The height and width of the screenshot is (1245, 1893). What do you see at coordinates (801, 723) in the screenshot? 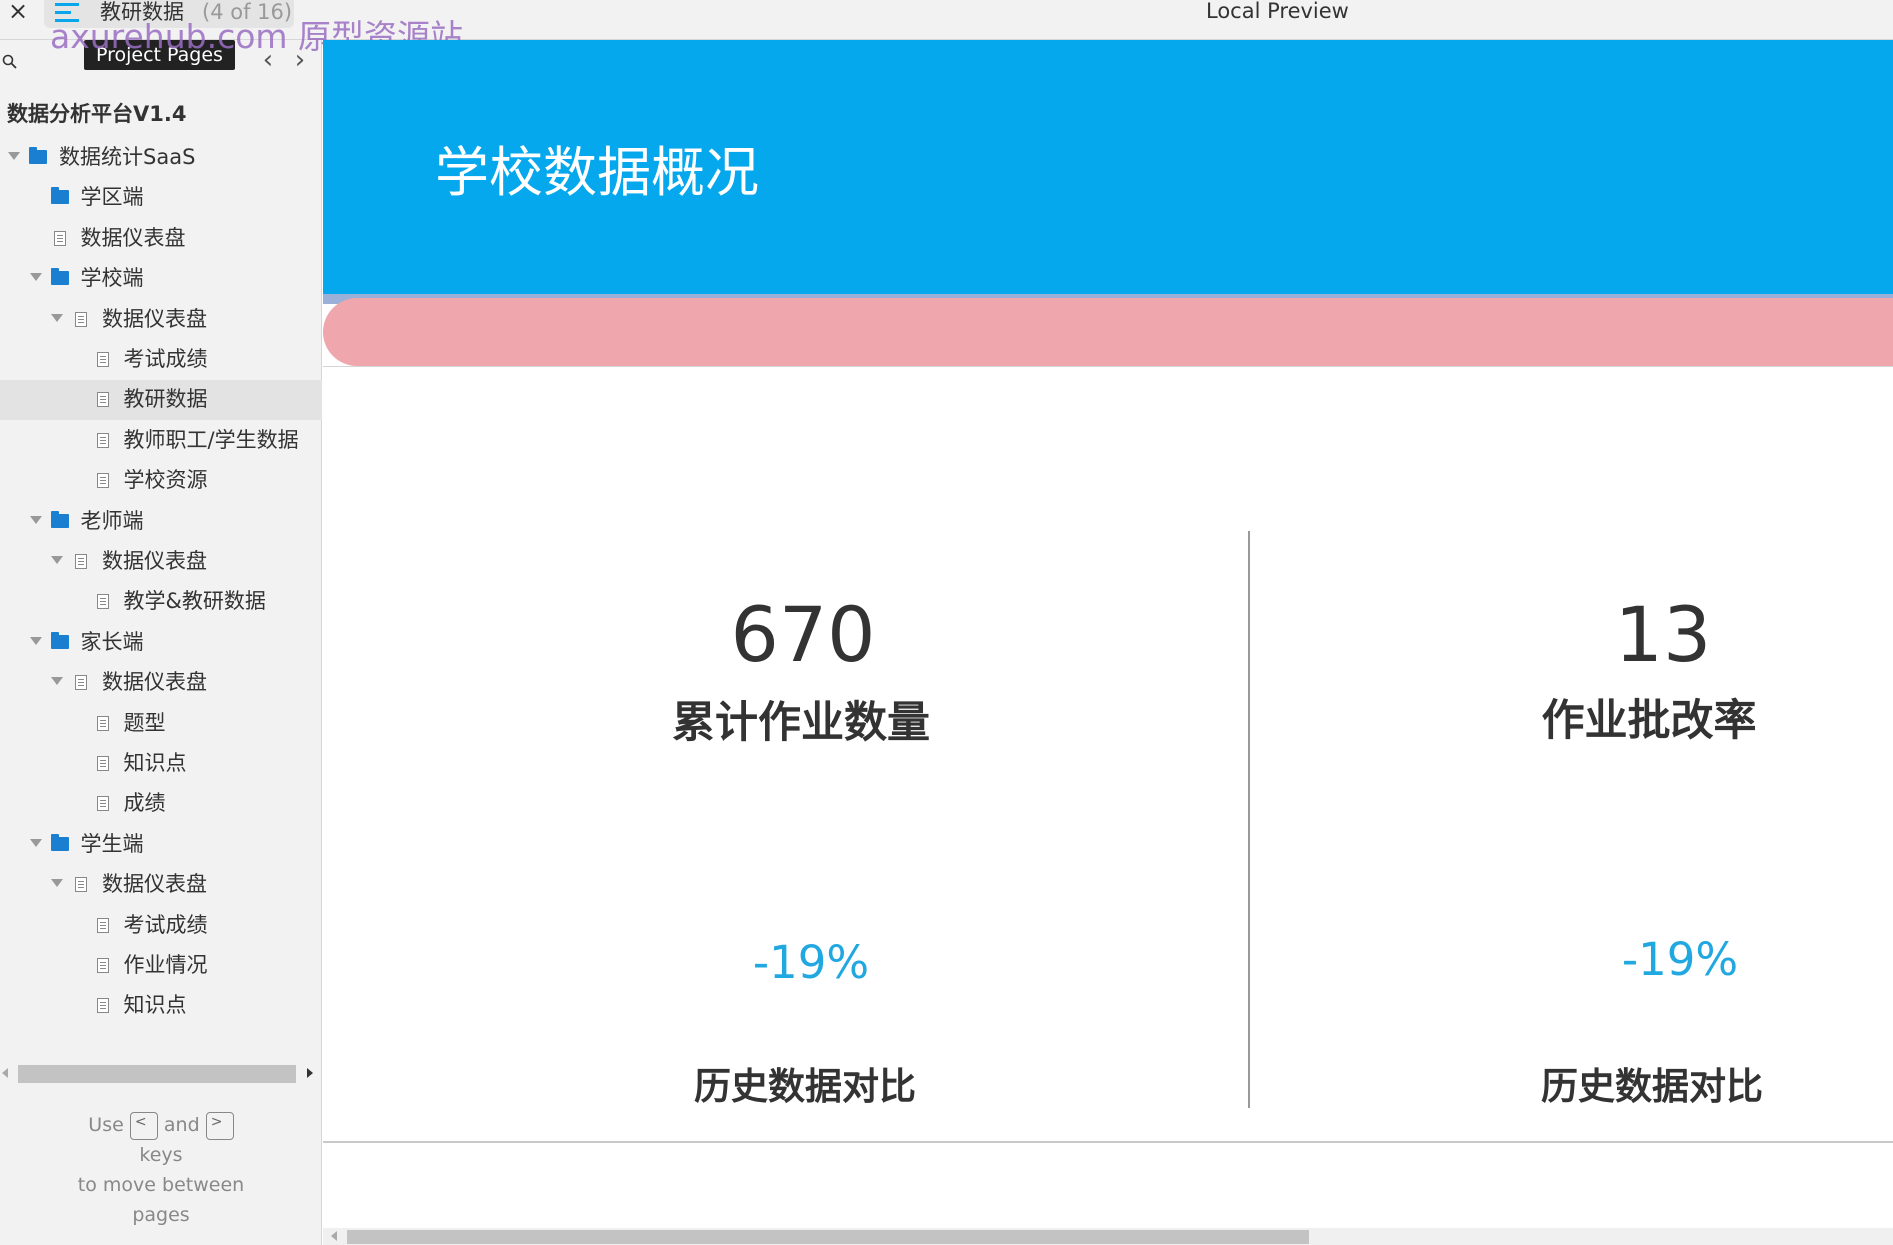
I see `homework-count-label: 累计作业数量` at bounding box center [801, 723].